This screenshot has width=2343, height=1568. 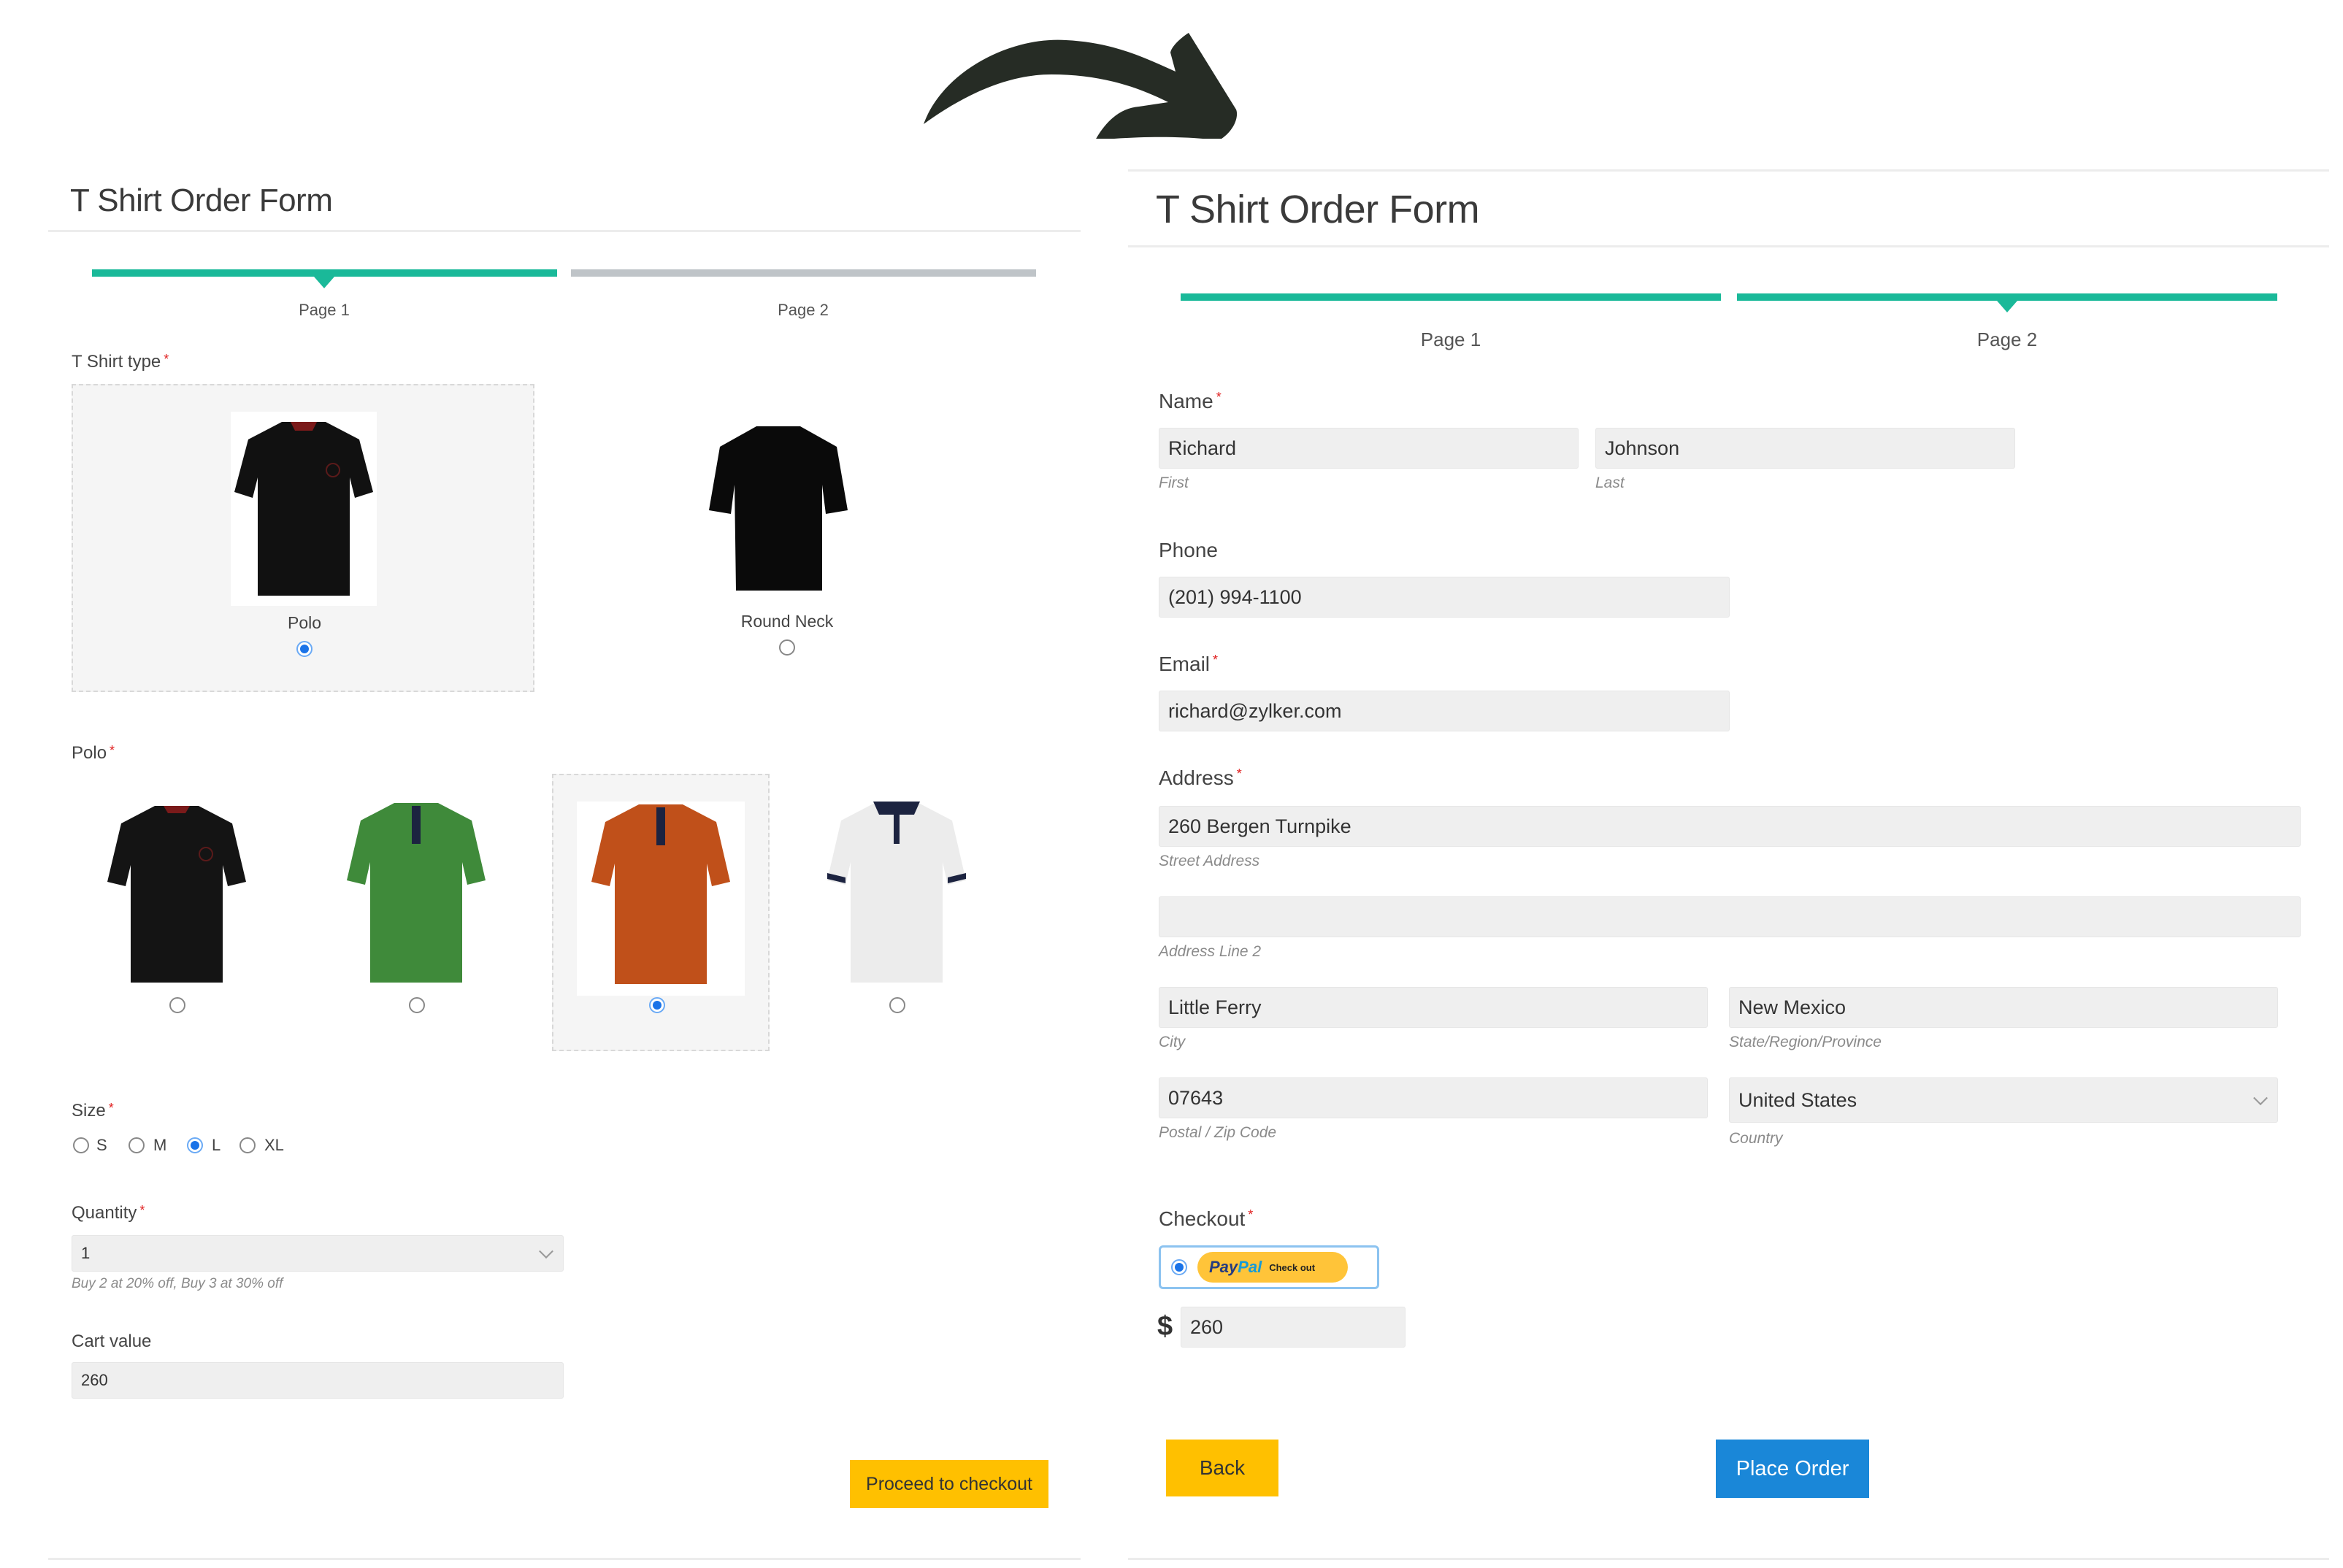 I want to click on paypal-logo-icon: PayPal, so click(x=1236, y=1267).